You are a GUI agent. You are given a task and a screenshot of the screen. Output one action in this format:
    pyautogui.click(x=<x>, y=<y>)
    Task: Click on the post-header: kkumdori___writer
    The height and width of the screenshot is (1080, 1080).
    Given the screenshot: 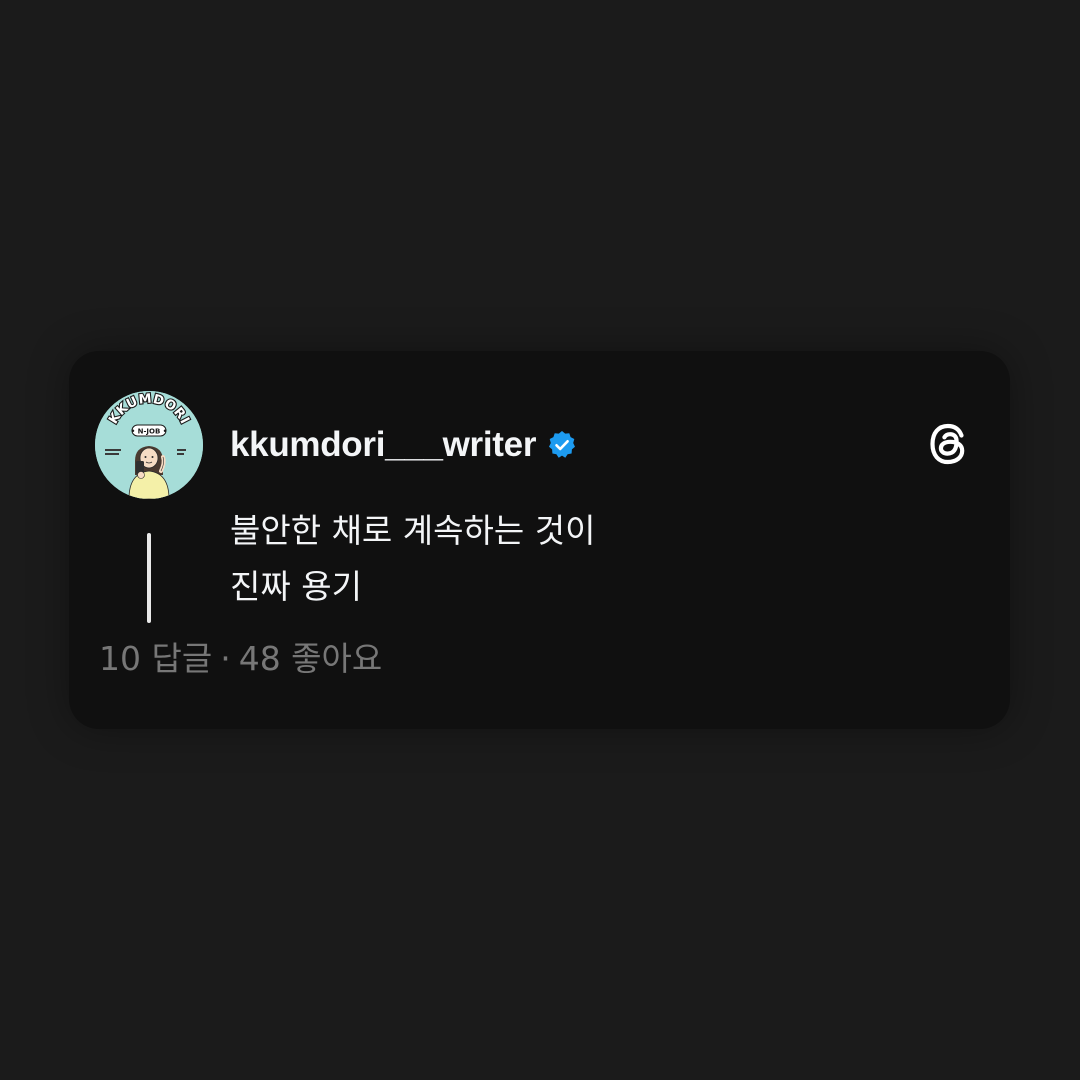 What is the action you would take?
    pyautogui.click(x=404, y=445)
    